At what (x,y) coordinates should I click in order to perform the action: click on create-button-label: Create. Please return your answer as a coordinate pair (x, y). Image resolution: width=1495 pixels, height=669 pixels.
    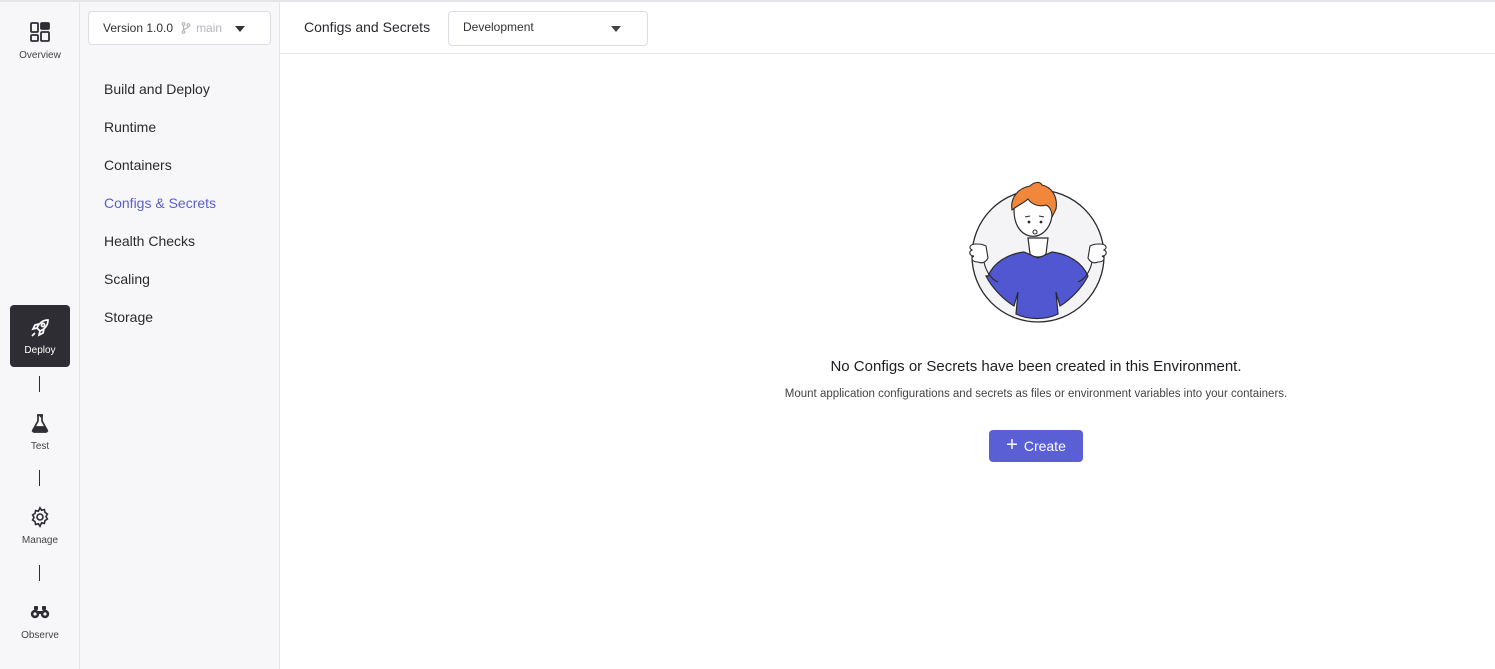
    Looking at the image, I should click on (1044, 446).